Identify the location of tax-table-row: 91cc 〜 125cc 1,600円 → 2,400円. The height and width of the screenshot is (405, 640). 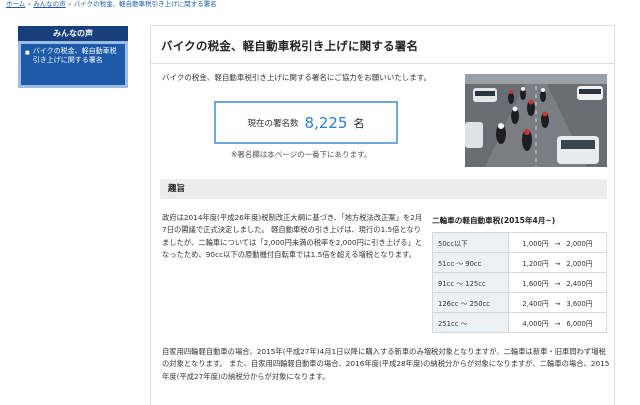
(519, 282).